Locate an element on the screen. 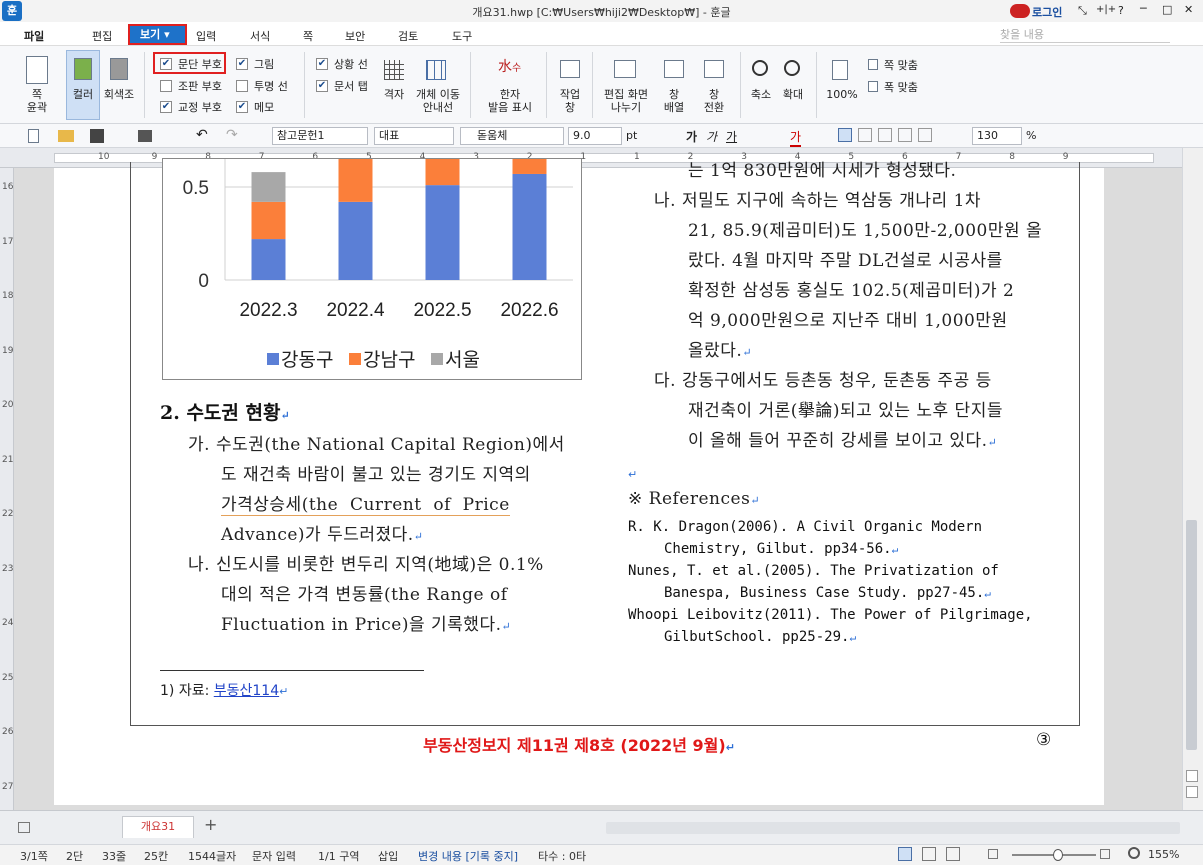 The height and width of the screenshot is (865, 1203). status-mode: 문자 입력 is located at coordinates (274, 856).